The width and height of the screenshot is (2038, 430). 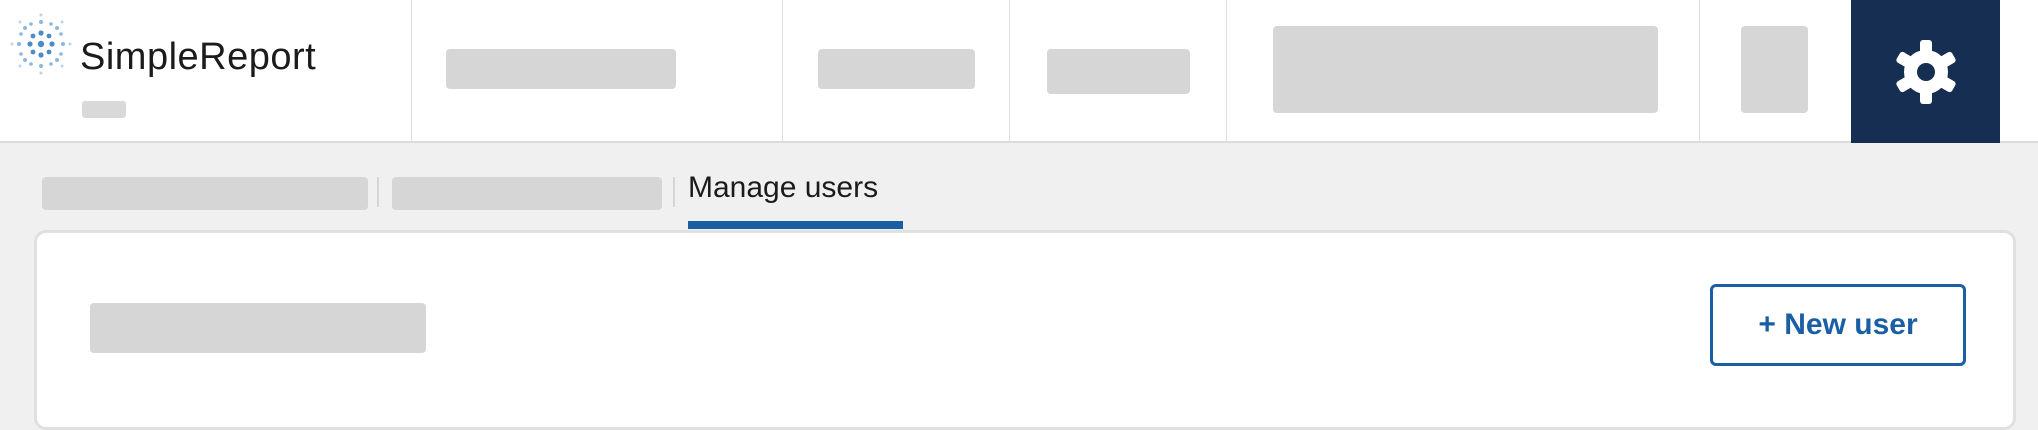 I want to click on tab-manage-users: Manage users, so click(x=783, y=195).